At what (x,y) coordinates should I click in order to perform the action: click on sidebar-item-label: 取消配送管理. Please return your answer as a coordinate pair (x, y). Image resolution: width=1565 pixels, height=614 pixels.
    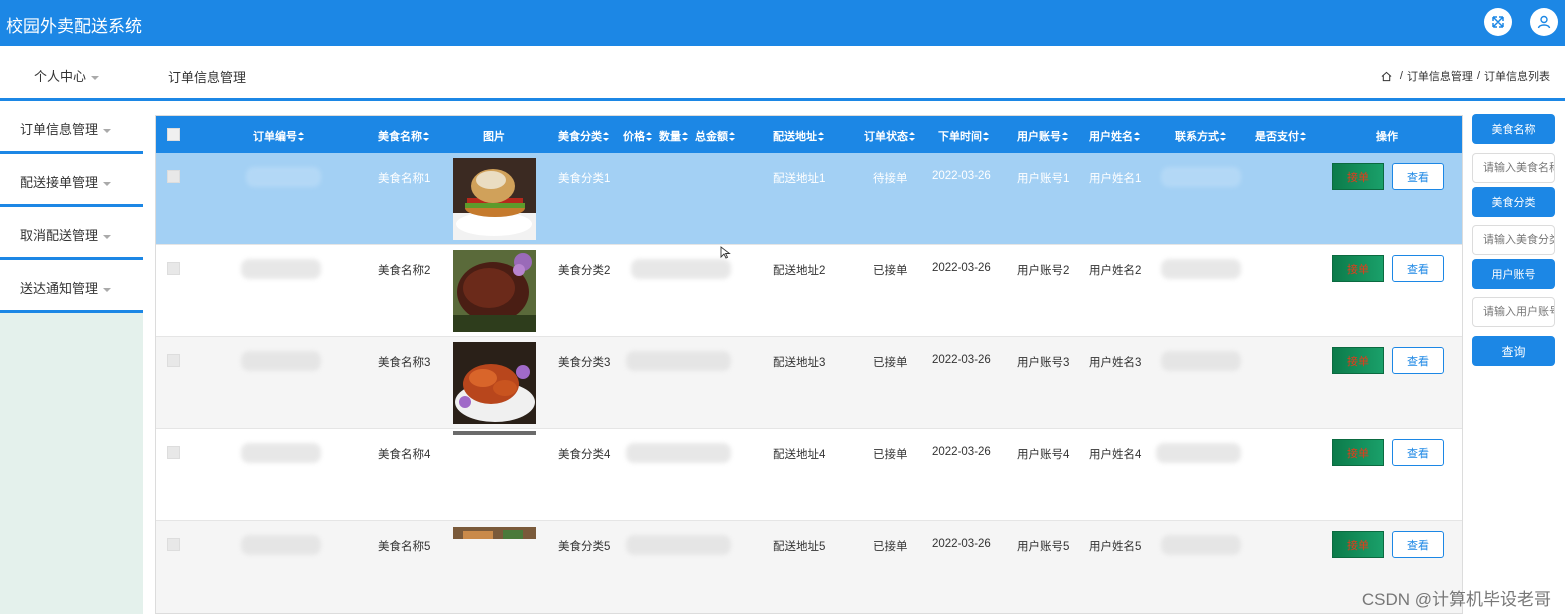
    Looking at the image, I should click on (59, 235).